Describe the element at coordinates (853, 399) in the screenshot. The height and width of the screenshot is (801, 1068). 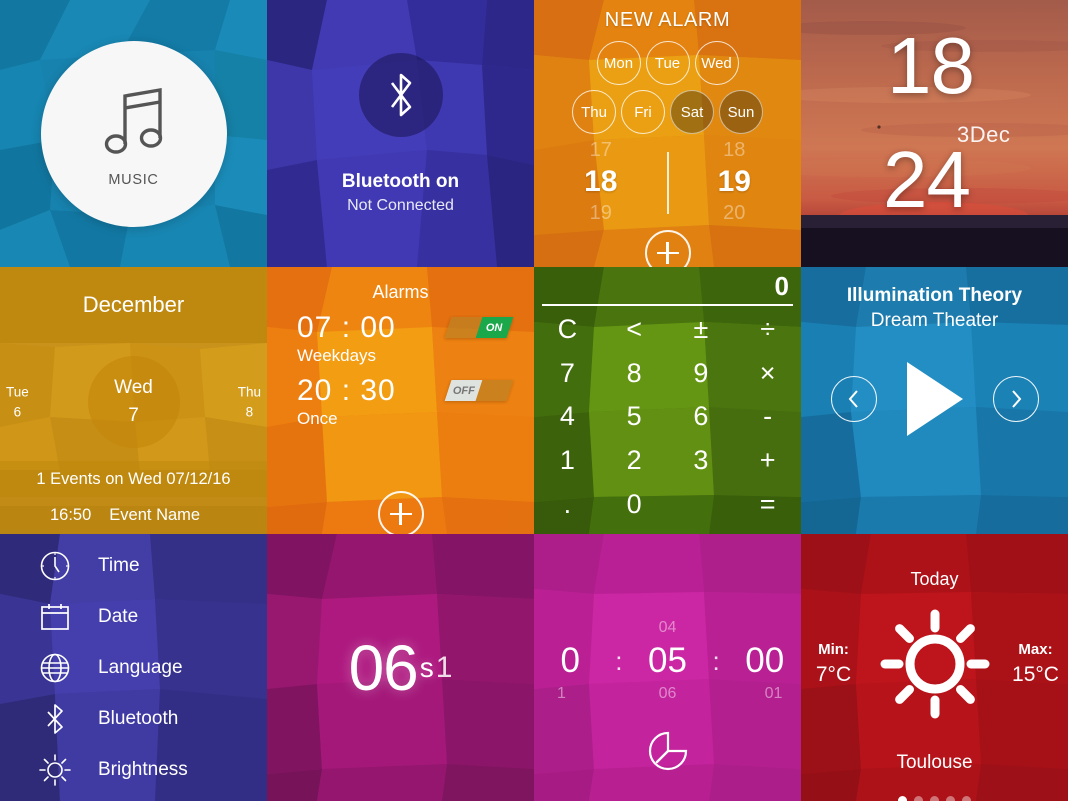
I see `previous-icon` at that location.